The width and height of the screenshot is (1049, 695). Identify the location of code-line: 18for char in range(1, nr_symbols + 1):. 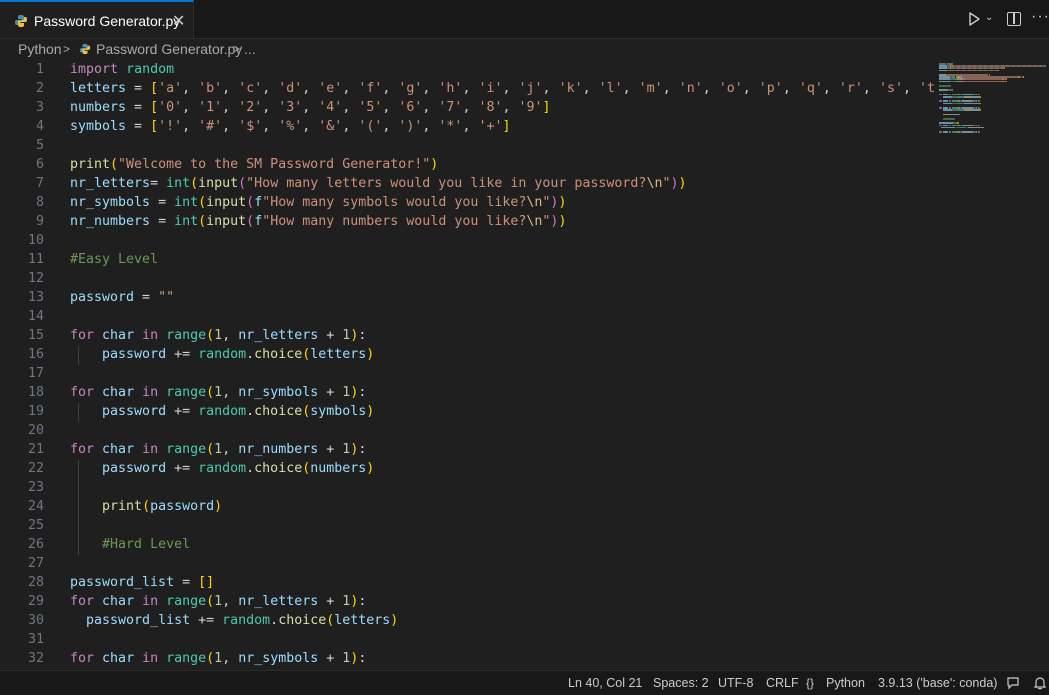
(467, 393).